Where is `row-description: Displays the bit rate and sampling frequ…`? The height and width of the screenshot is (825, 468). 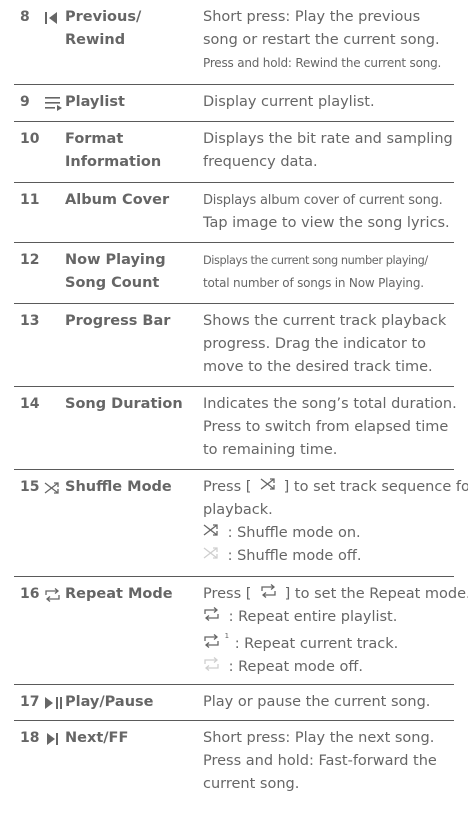 row-description: Displays the bit rate and sampling frequ… is located at coordinates (328, 150).